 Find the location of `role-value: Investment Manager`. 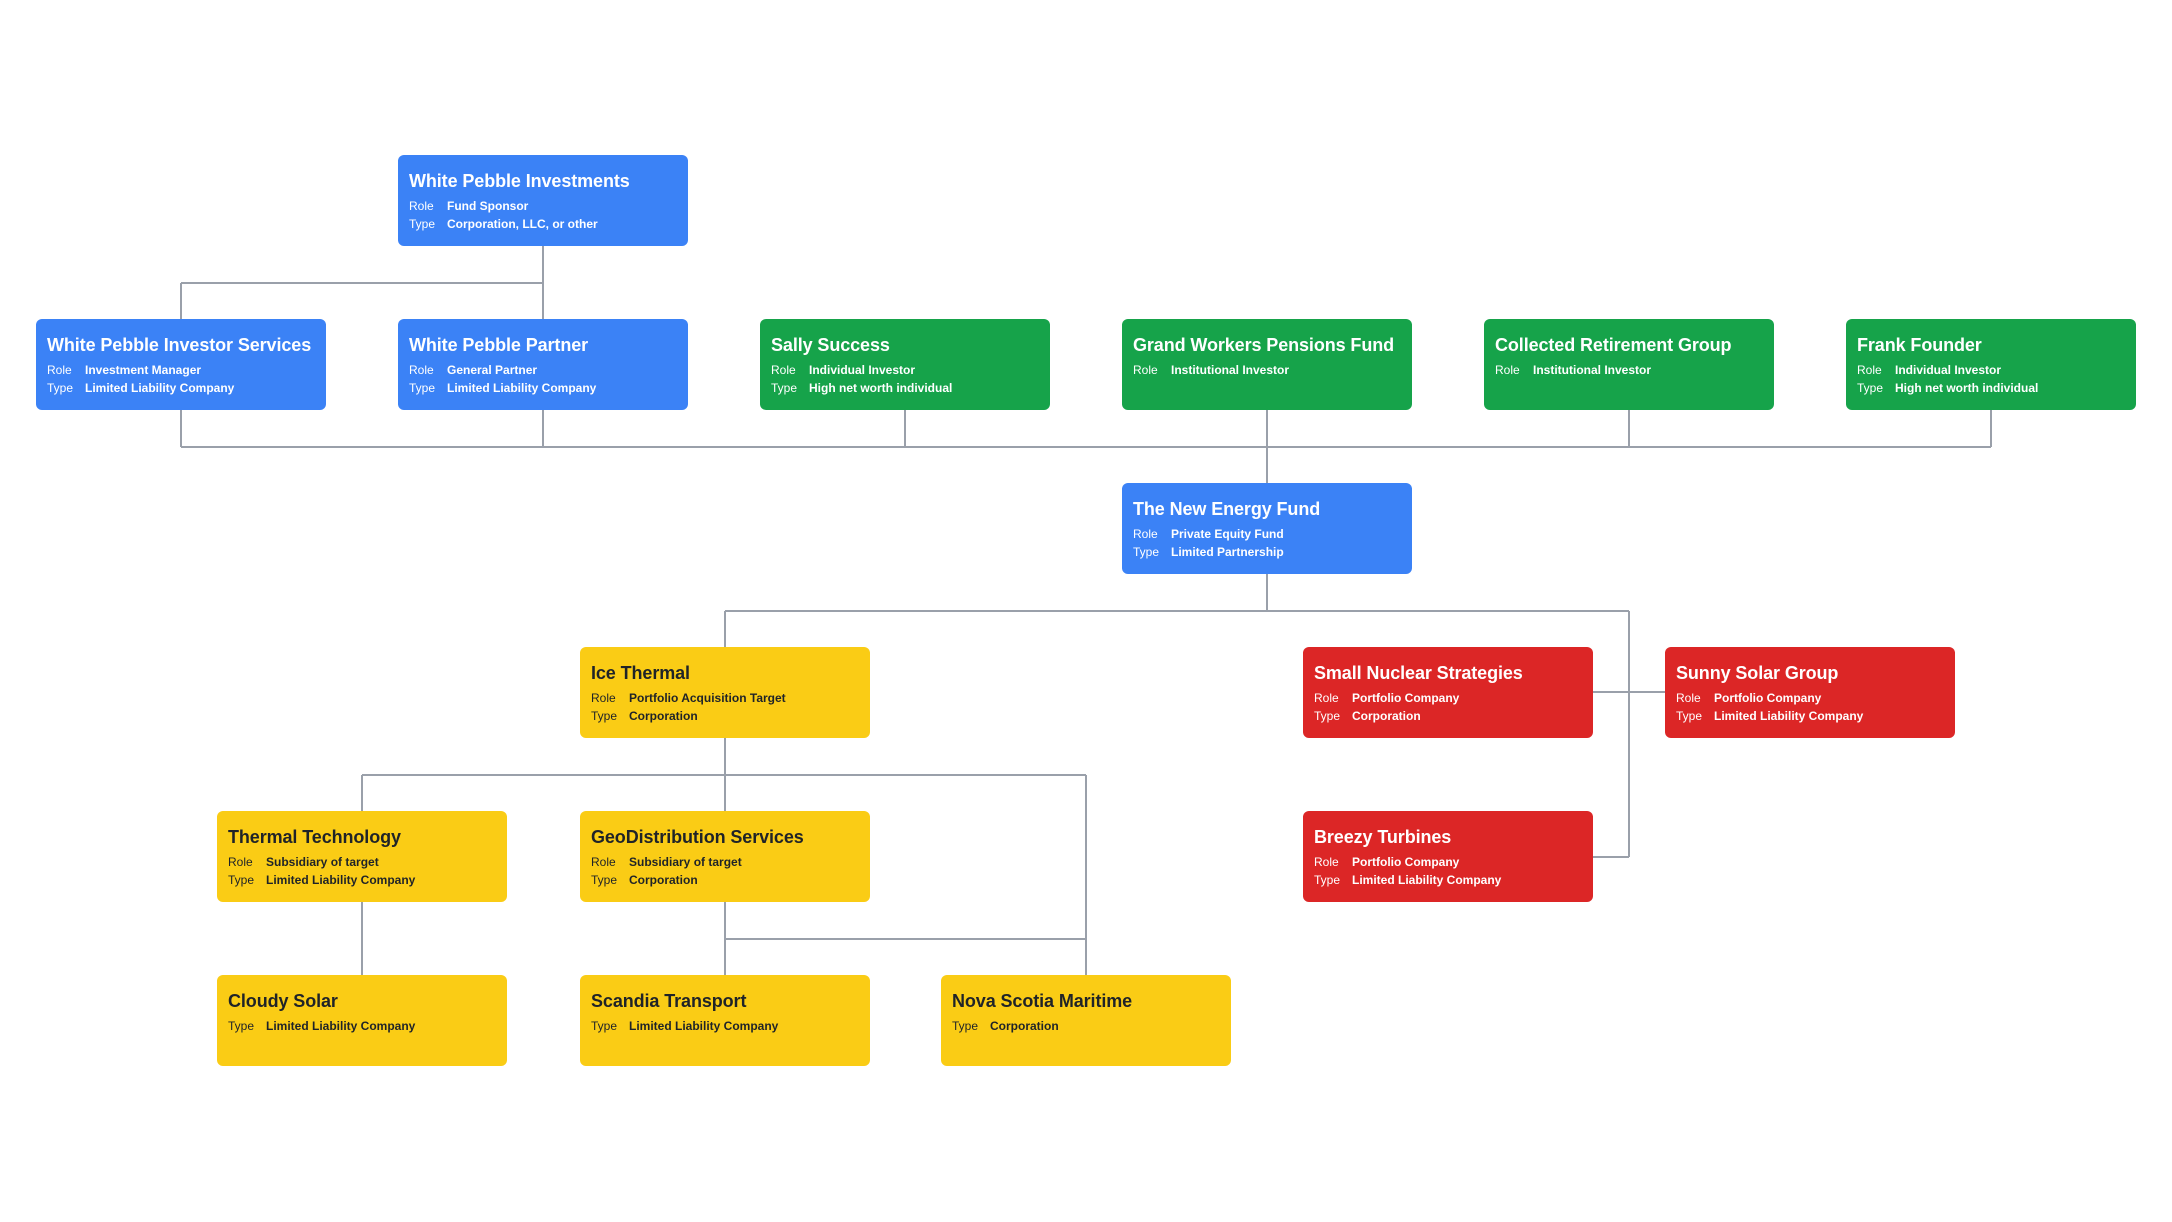

role-value: Investment Manager is located at coordinates (143, 370).